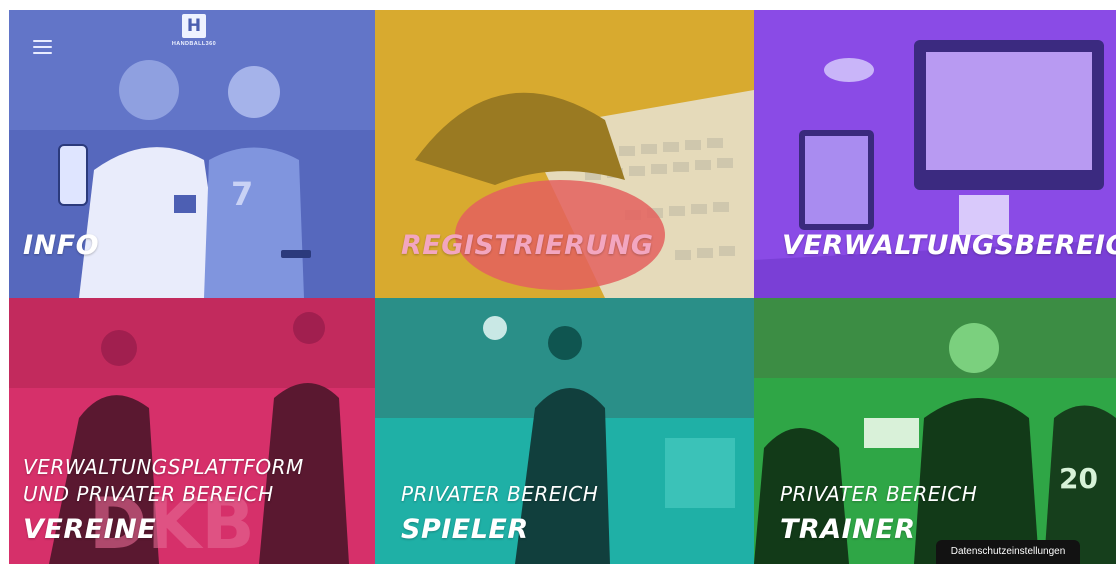 This screenshot has width=1116, height=564. Describe the element at coordinates (465, 529) in the screenshot. I see `tile-spieler-title: SPIELER` at that location.